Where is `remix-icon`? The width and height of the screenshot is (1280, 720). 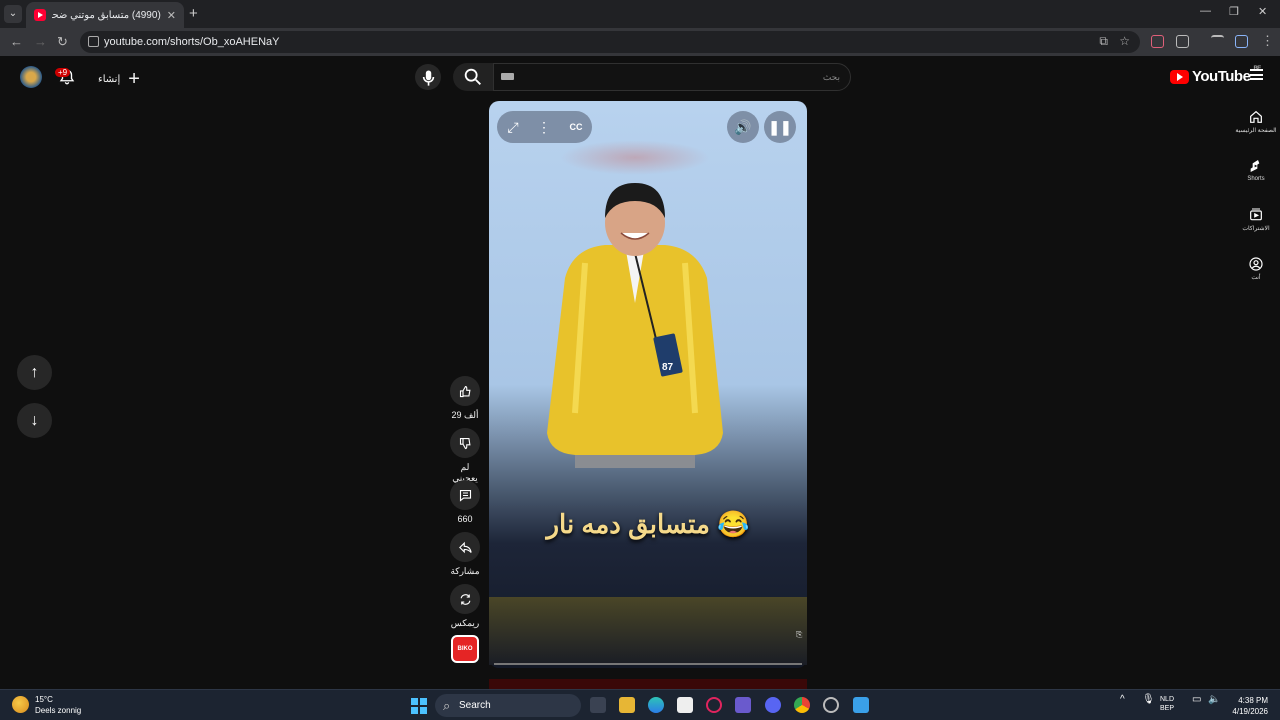
remix-icon is located at coordinates (465, 599).